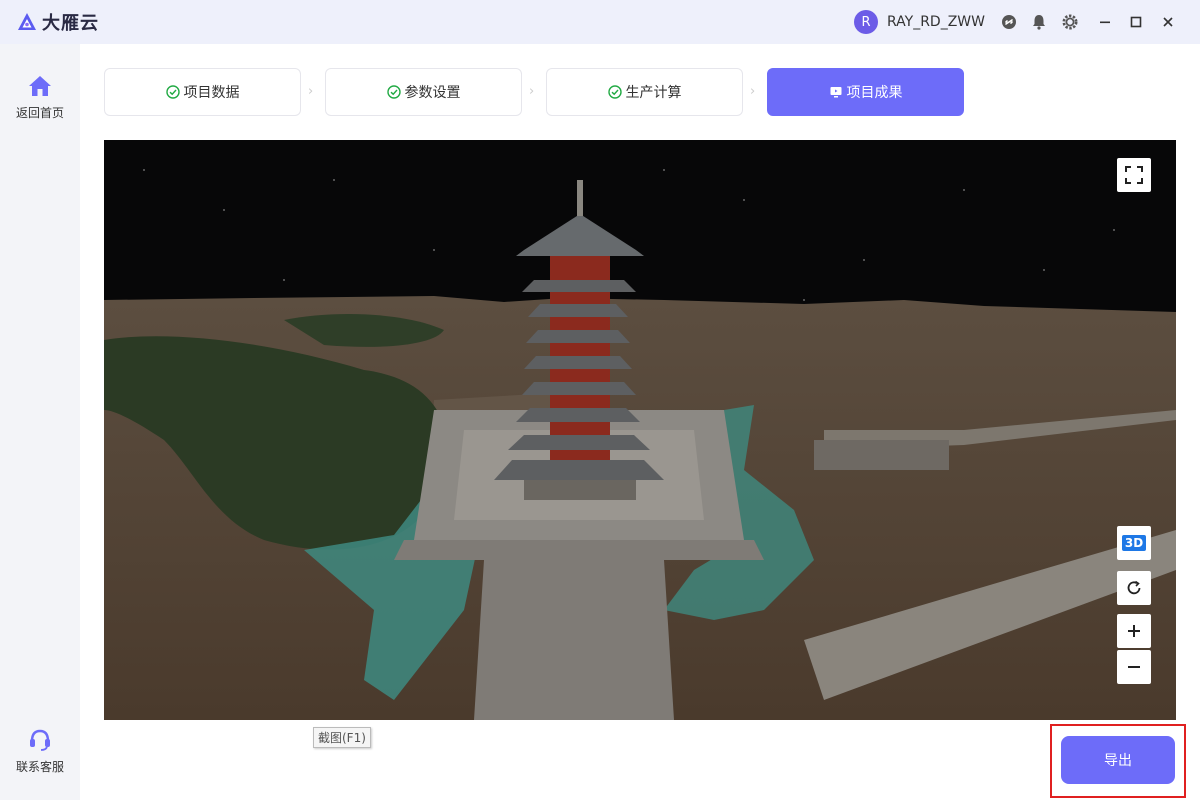 This screenshot has height=800, width=1200. What do you see at coordinates (1105, 22) in the screenshot?
I see `minimize-icon` at bounding box center [1105, 22].